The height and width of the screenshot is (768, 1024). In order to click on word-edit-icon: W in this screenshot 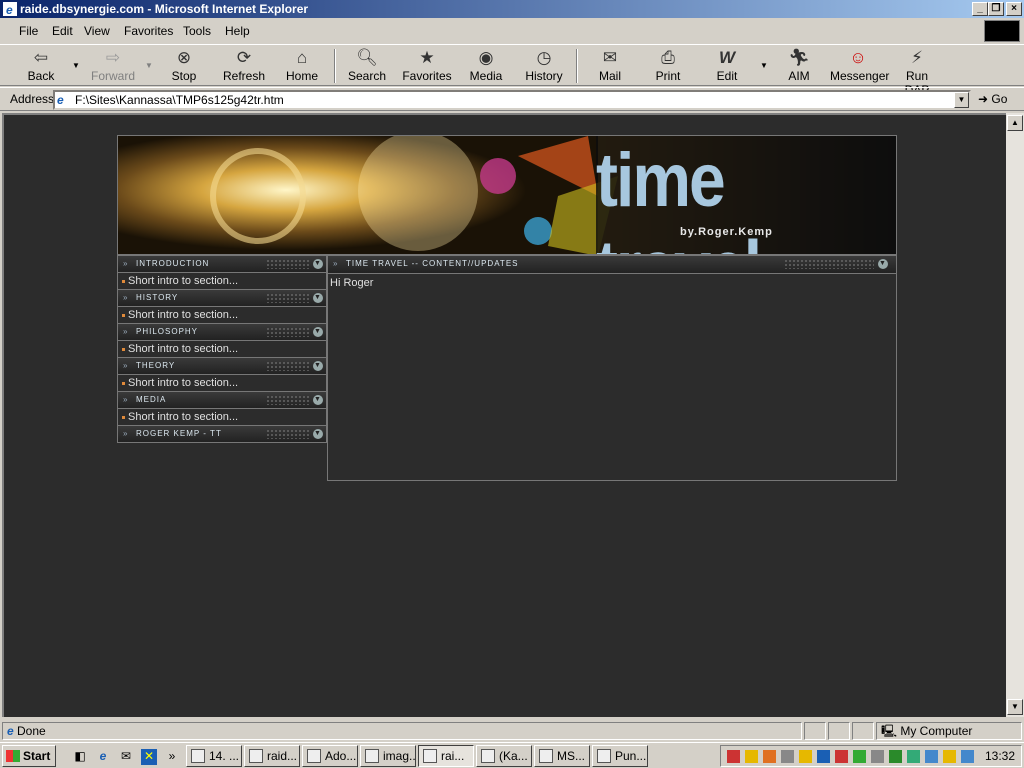, I will do `click(727, 57)`.